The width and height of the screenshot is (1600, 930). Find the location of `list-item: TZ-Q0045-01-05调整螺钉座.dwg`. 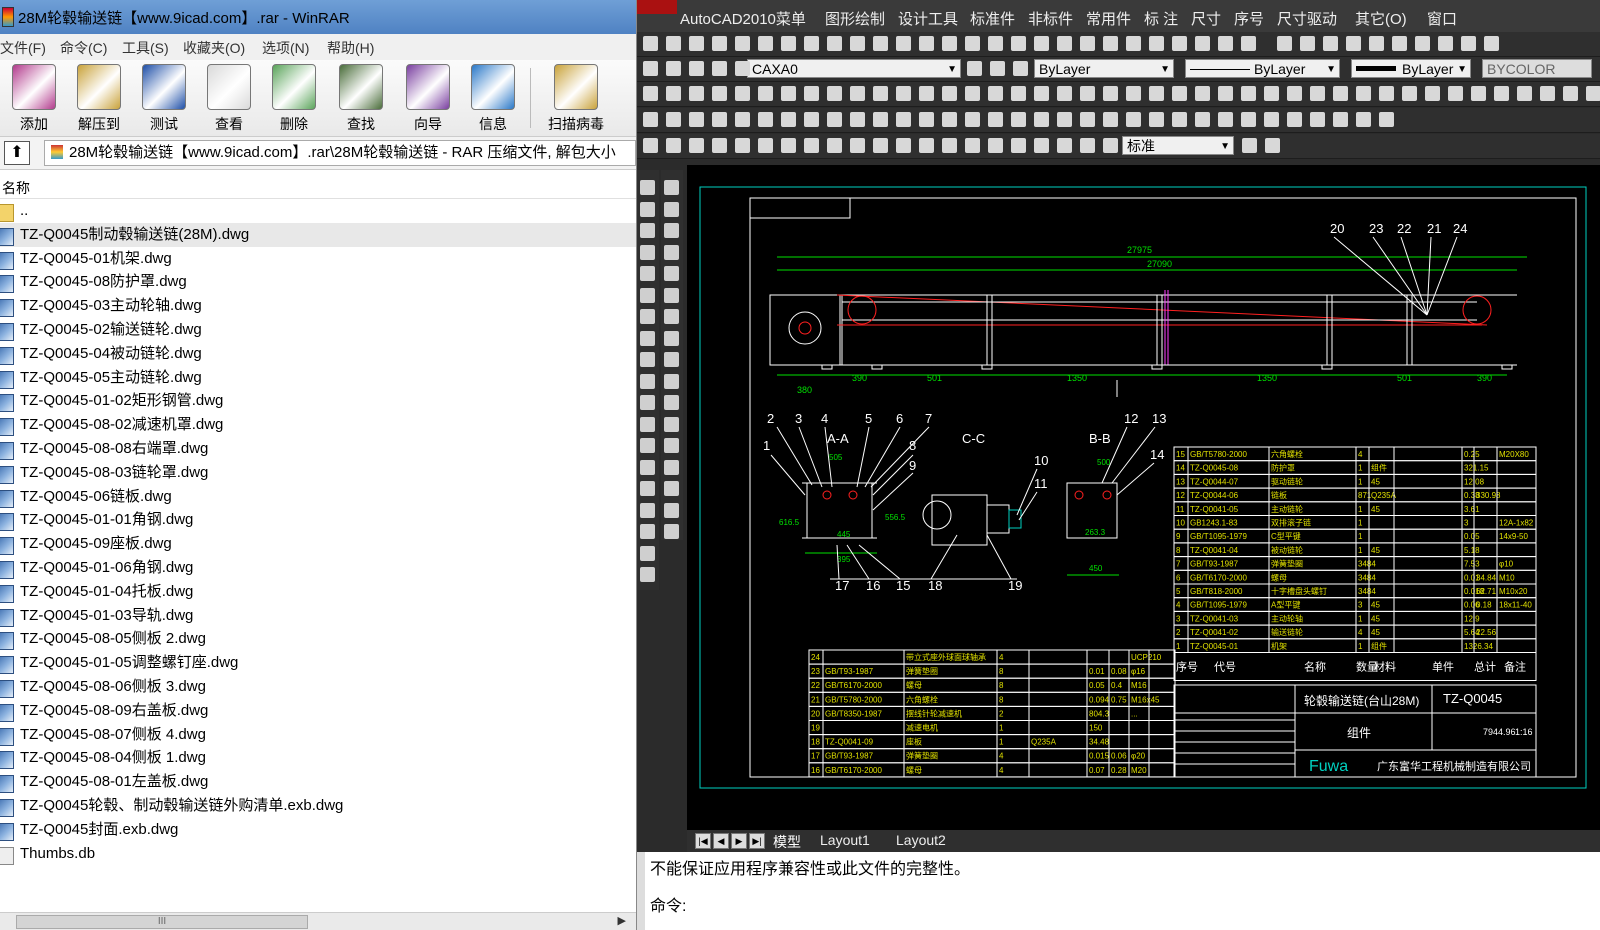

list-item: TZ-Q0045-01-05调整螺钉座.dwg is located at coordinates (318, 663).